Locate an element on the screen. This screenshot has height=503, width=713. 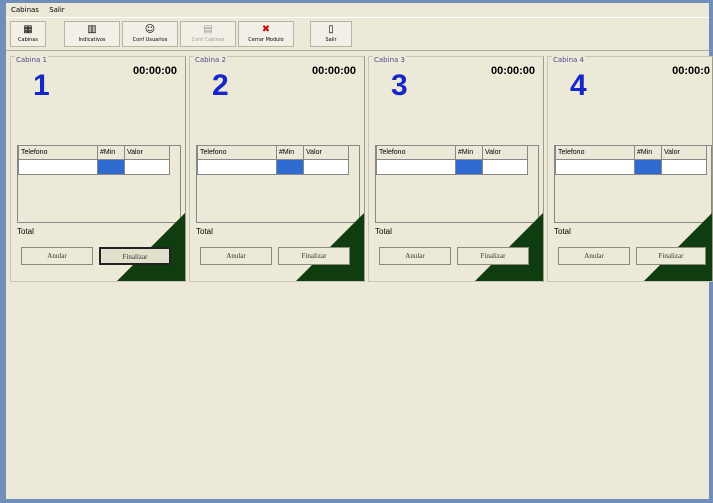
menu-item-cabinas: Cabinas is located at coordinates (25, 10).